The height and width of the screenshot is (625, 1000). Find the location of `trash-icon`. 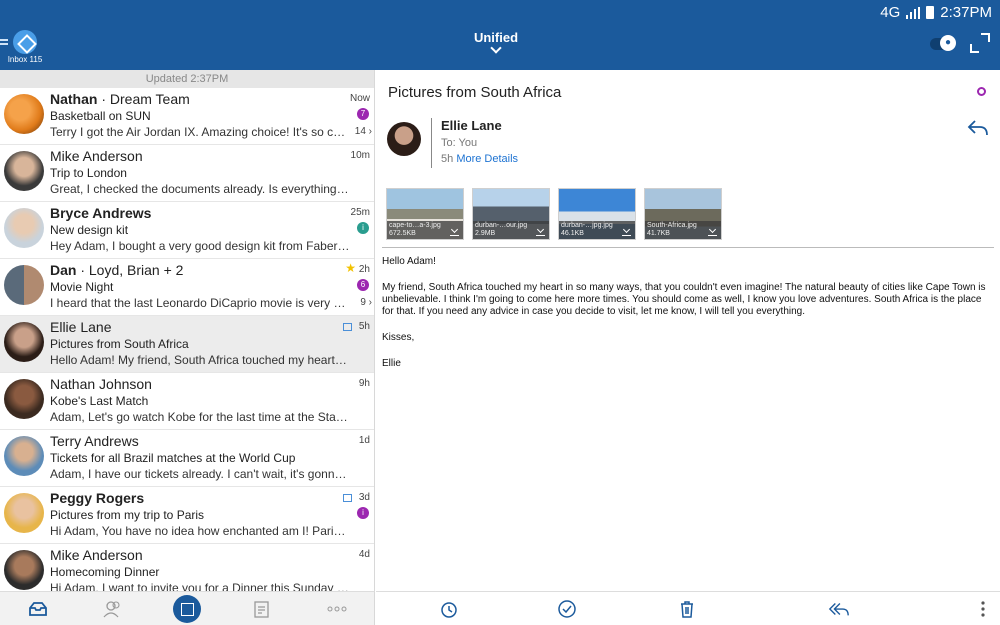

trash-icon is located at coordinates (687, 609).